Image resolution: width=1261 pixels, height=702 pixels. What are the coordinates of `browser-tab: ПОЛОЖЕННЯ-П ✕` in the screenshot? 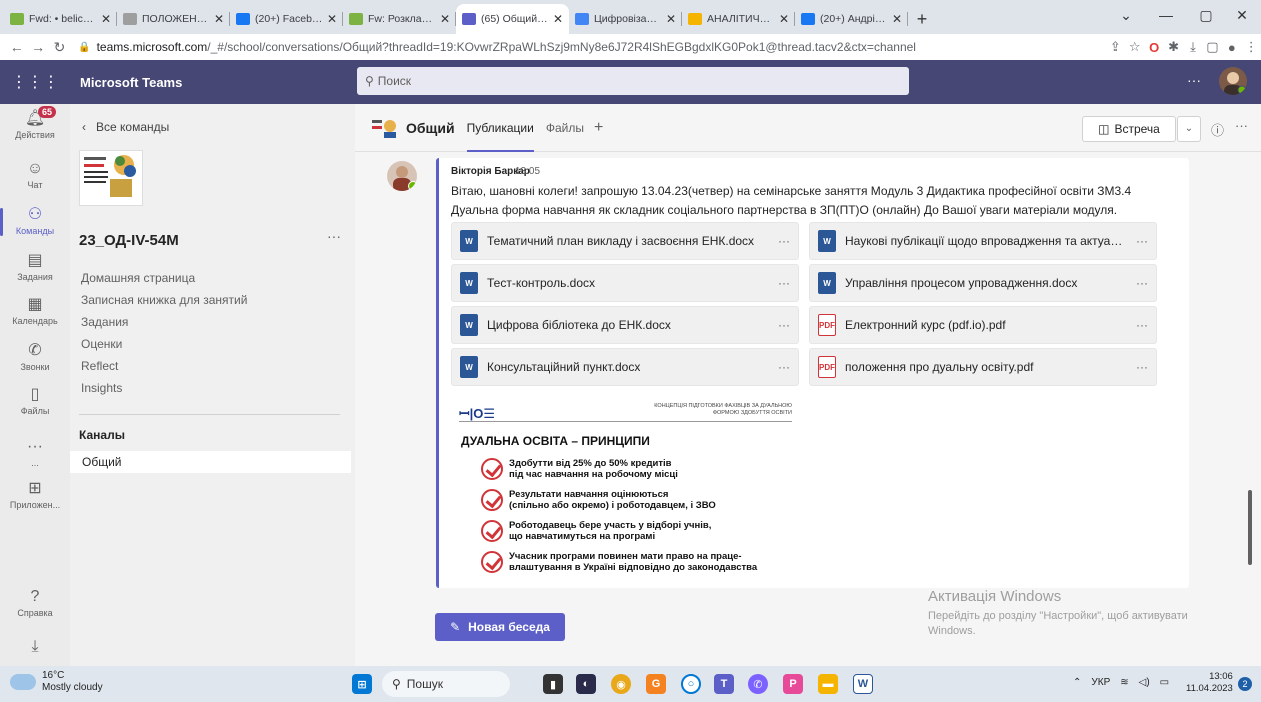 It's located at (173, 19).